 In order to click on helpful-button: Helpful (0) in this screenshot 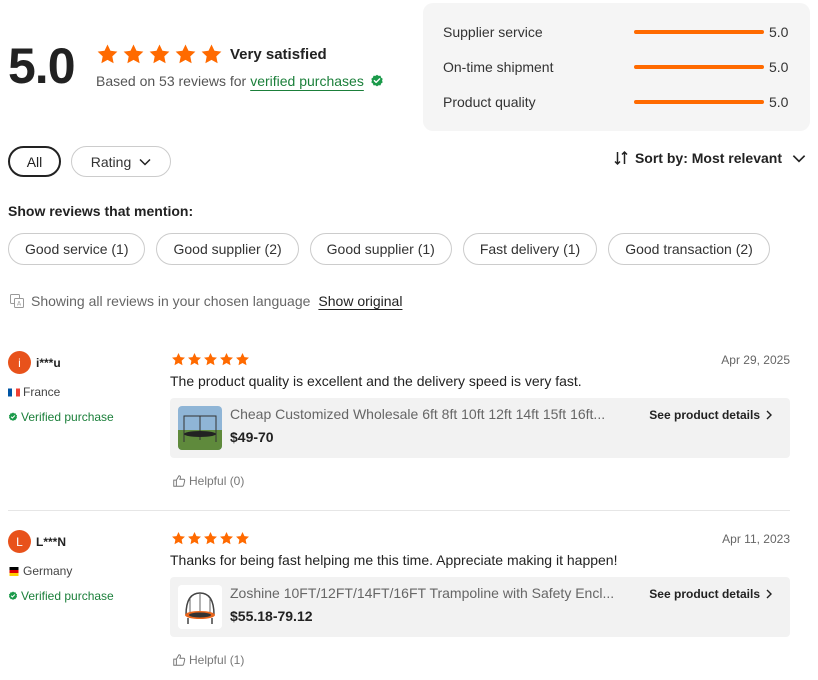, I will do `click(208, 481)`.